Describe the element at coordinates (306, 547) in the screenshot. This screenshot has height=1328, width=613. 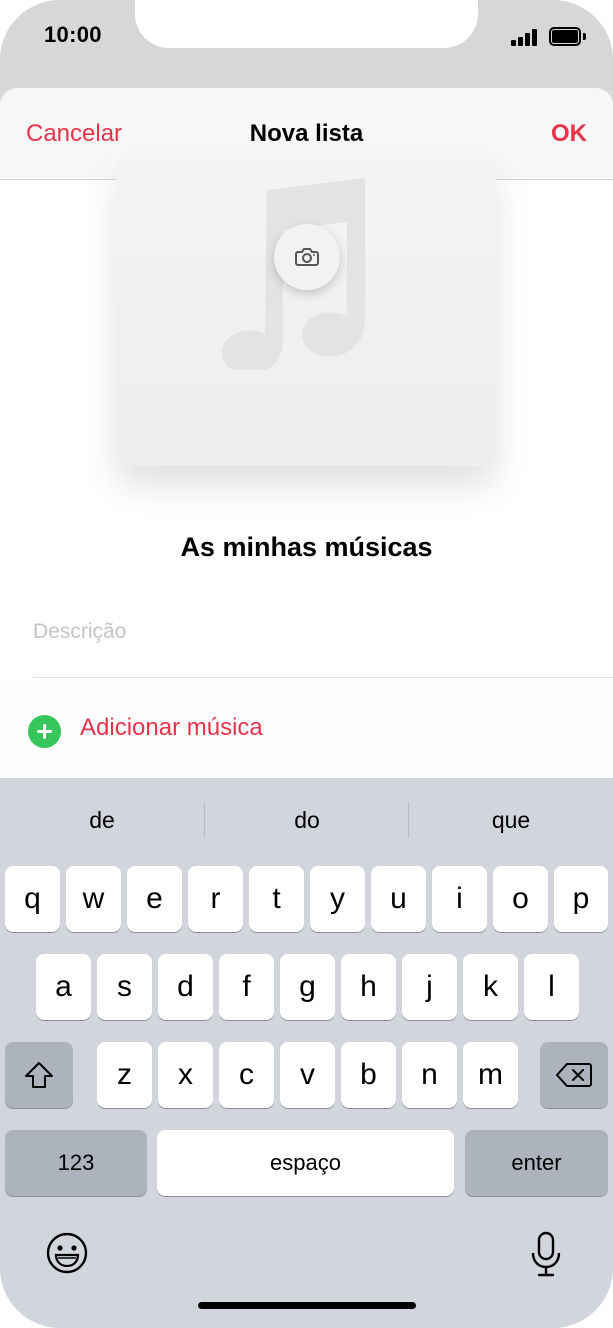
I see `playlist-name-field: As minhas músicas` at that location.